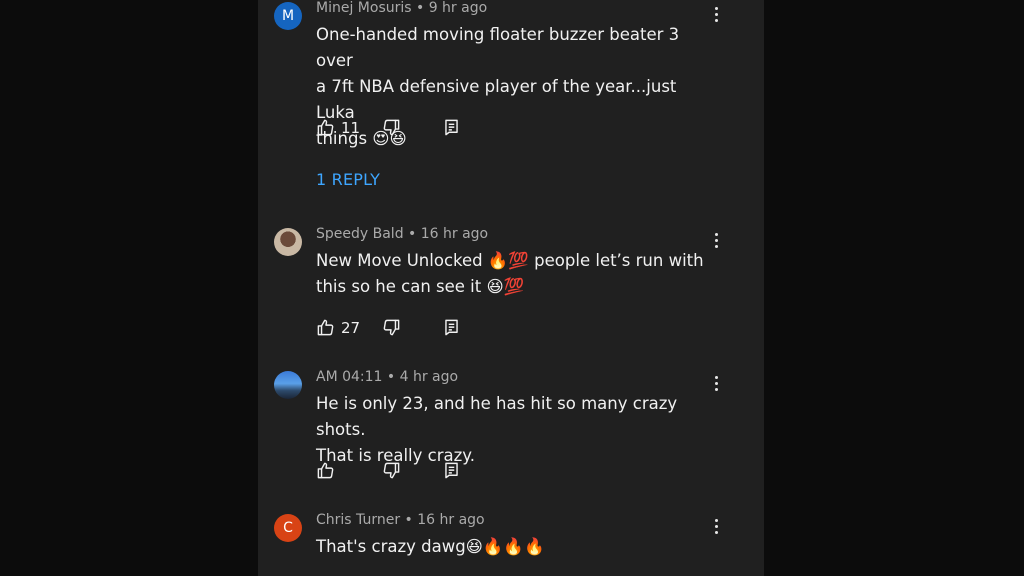 This screenshot has width=1024, height=576. What do you see at coordinates (420, 286) in the screenshot?
I see `comment-line: this so he can see it 😆💯` at bounding box center [420, 286].